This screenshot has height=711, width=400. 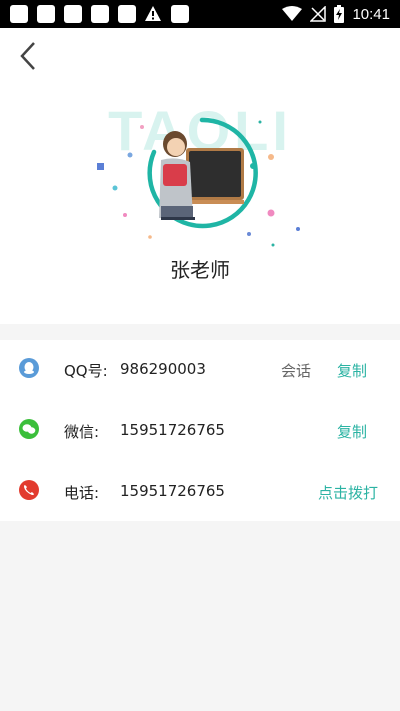 What do you see at coordinates (296, 370) in the screenshot?
I see `qq-chat-button: 会话` at bounding box center [296, 370].